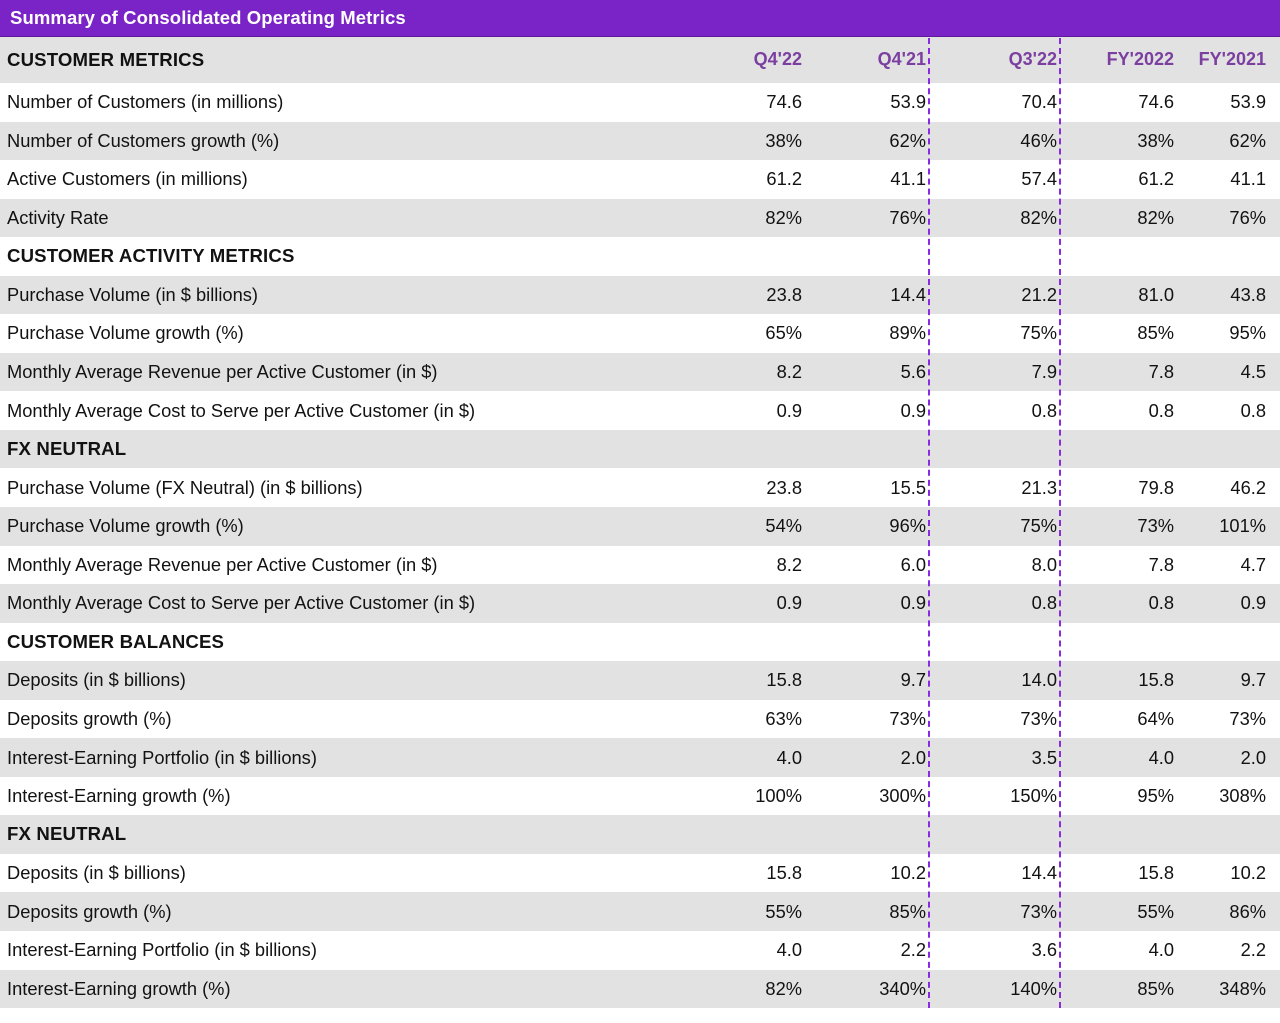 Image resolution: width=1280 pixels, height=1023 pixels. I want to click on metric-value-cell: 8.0, so click(1044, 564).